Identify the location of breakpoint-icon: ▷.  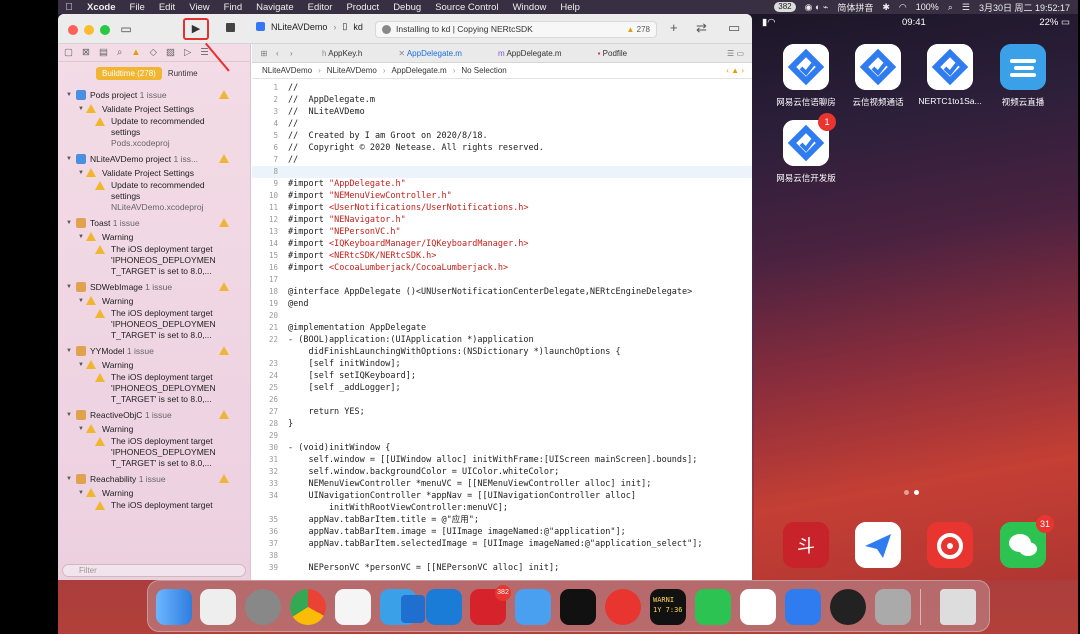
(187, 52).